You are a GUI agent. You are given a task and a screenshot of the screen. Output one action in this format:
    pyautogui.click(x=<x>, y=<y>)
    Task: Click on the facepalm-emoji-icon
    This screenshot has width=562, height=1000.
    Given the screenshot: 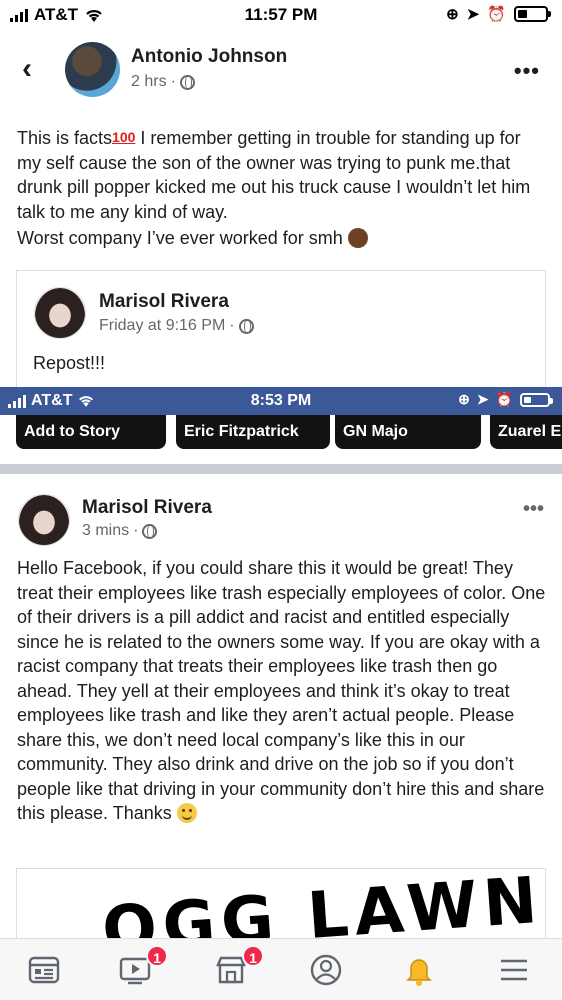 What is the action you would take?
    pyautogui.click(x=357, y=238)
    